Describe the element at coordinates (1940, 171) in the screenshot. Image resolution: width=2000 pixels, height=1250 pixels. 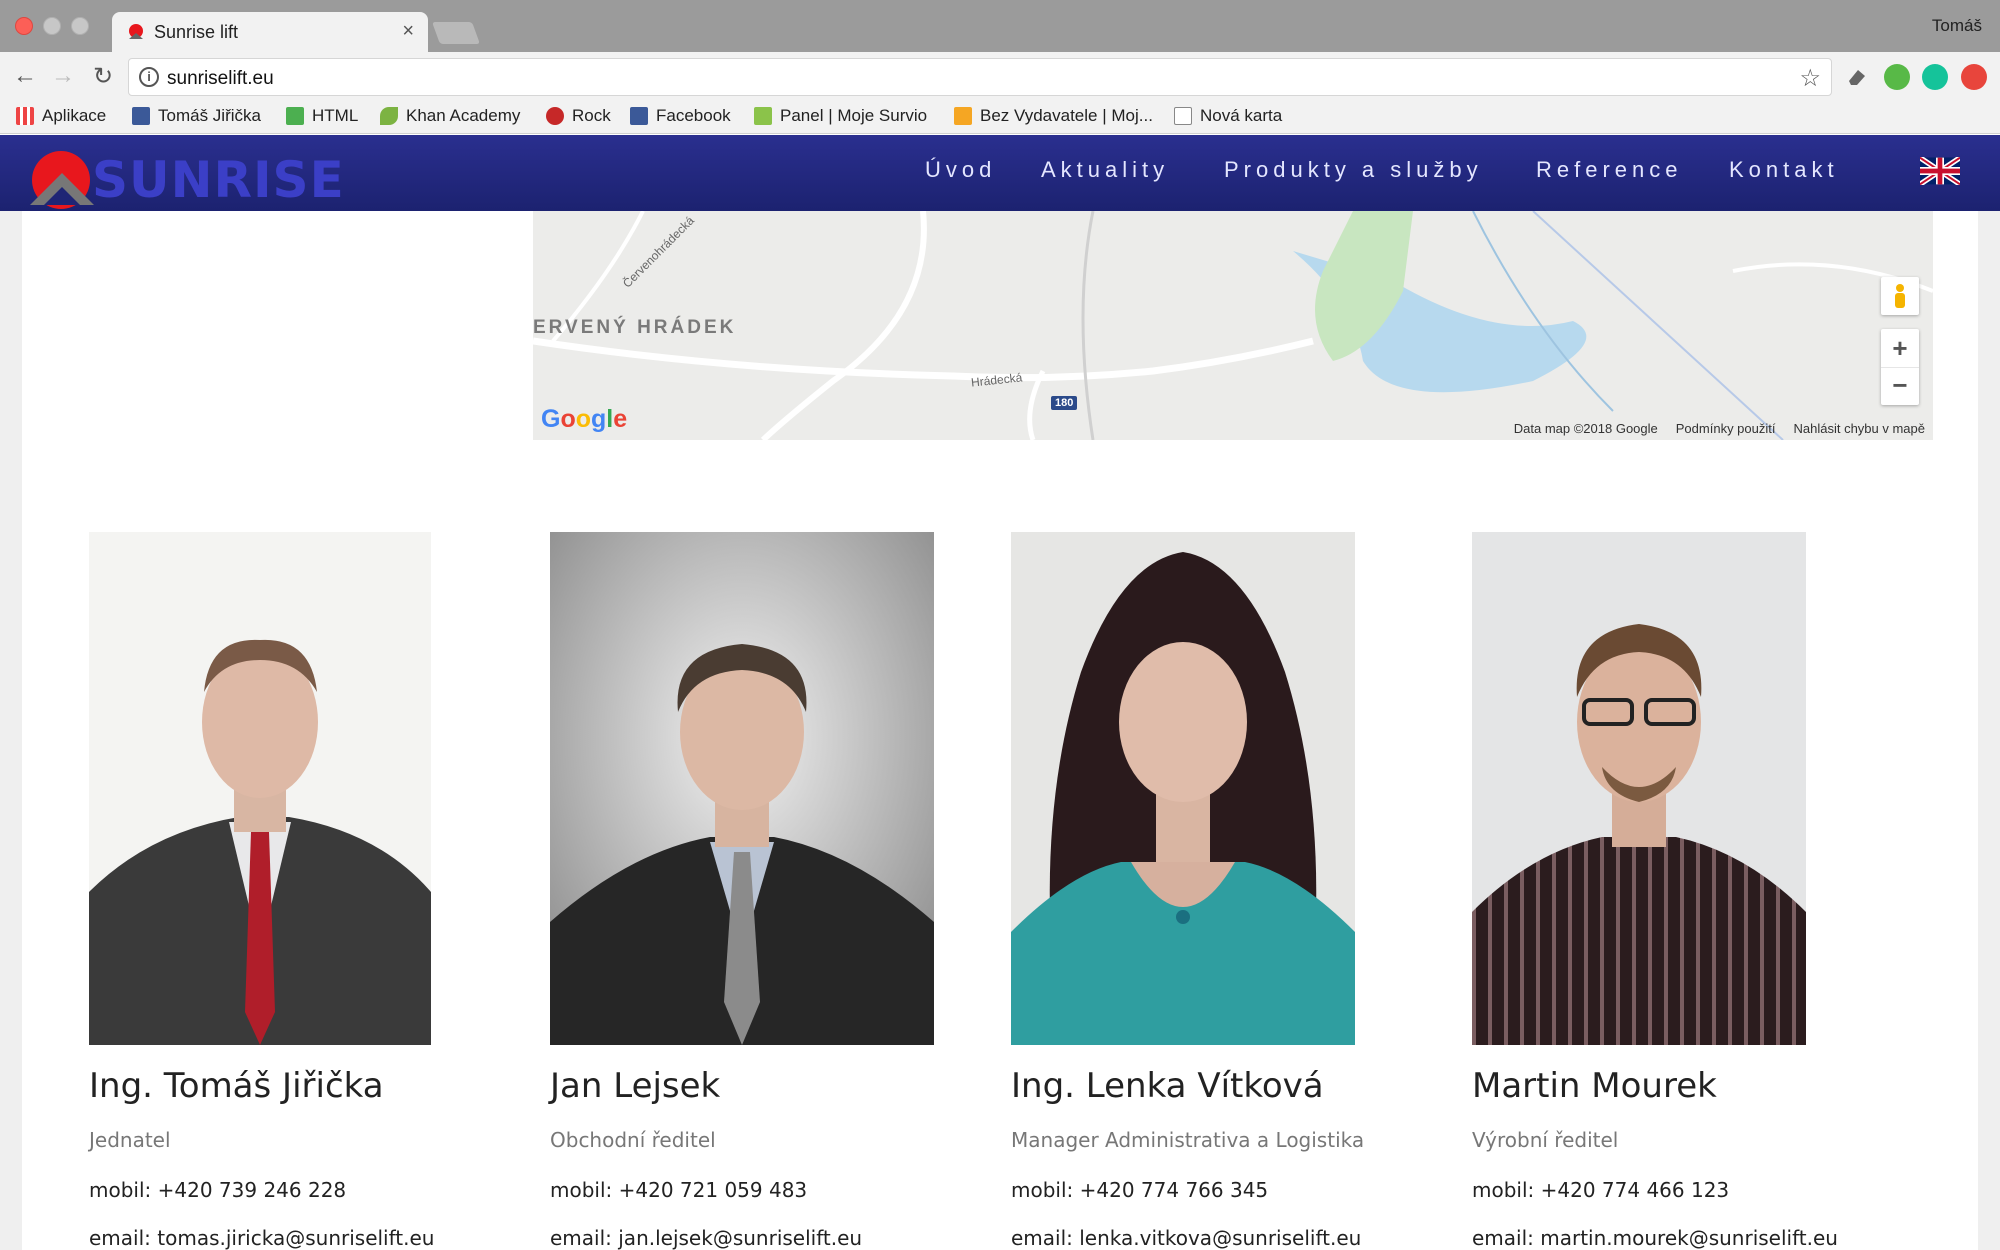
I see `uk-flag-icon` at that location.